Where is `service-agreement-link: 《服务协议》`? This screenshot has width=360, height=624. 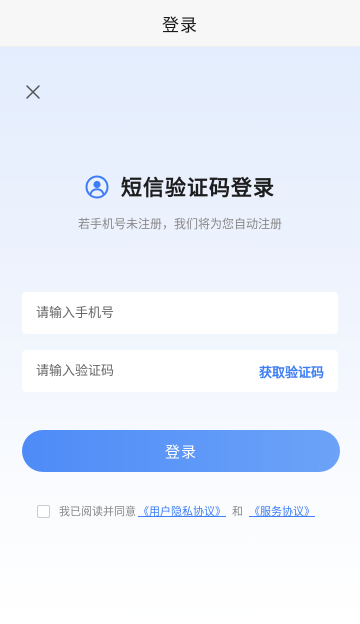 service-agreement-link: 《服务协议》 is located at coordinates (282, 511).